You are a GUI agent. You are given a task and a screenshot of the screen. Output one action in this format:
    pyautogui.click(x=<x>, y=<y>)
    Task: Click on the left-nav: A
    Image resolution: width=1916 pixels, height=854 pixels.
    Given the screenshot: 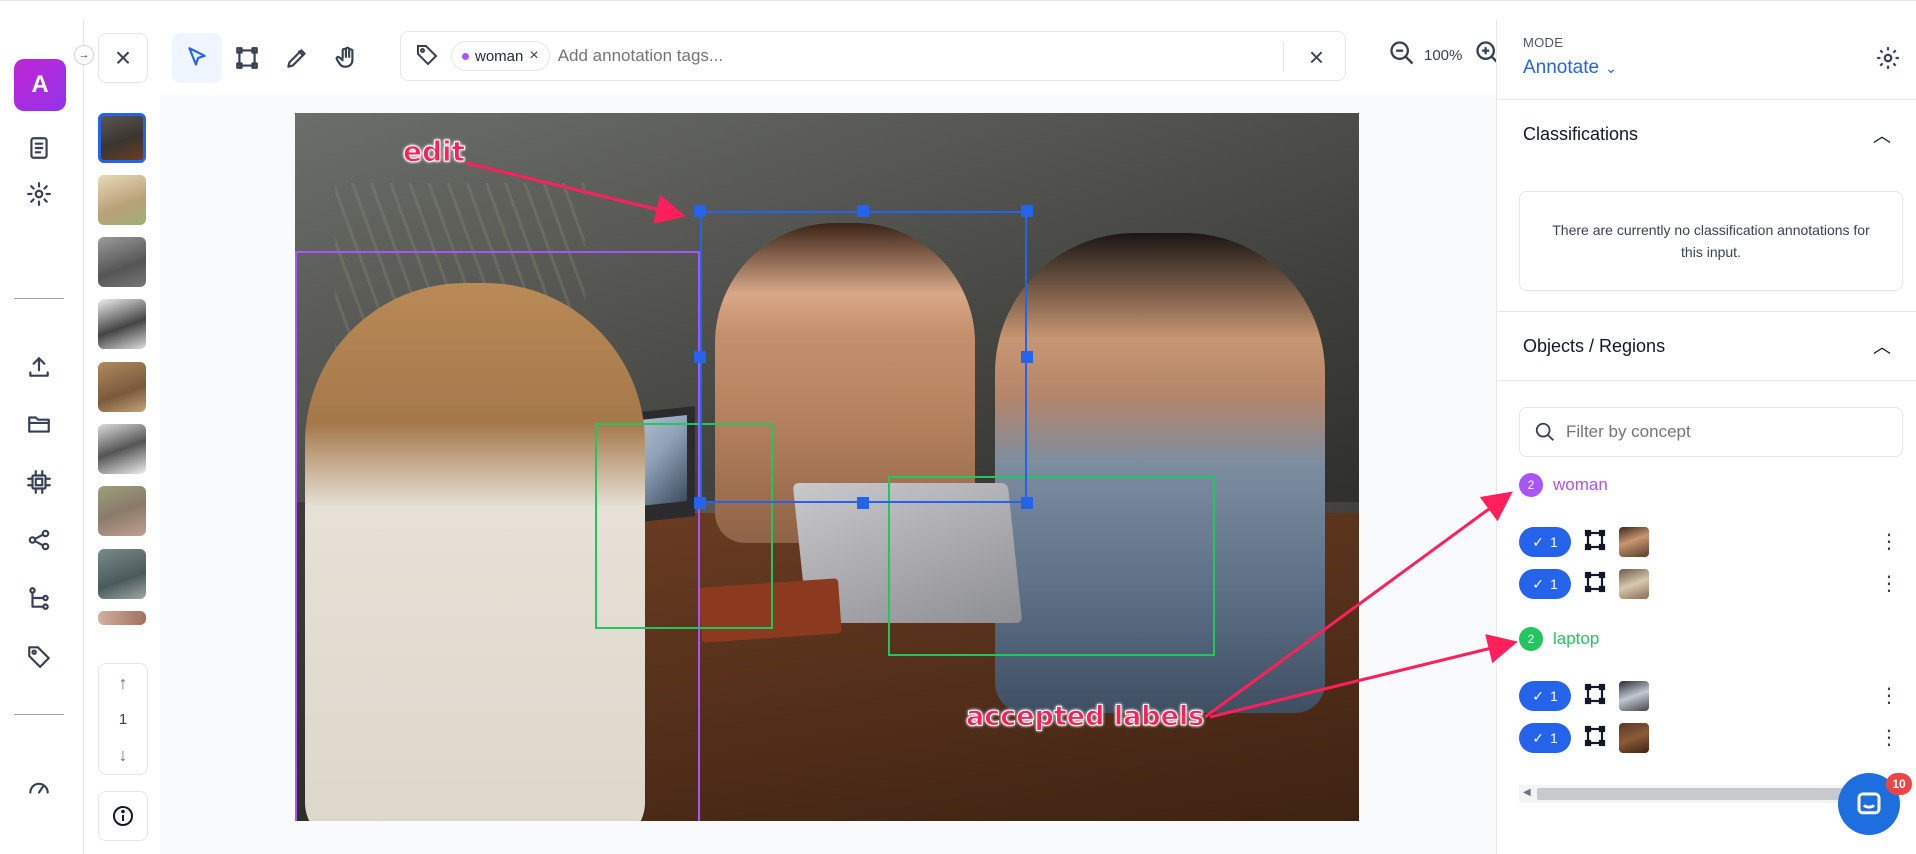 What is the action you would take?
    pyautogui.click(x=42, y=436)
    